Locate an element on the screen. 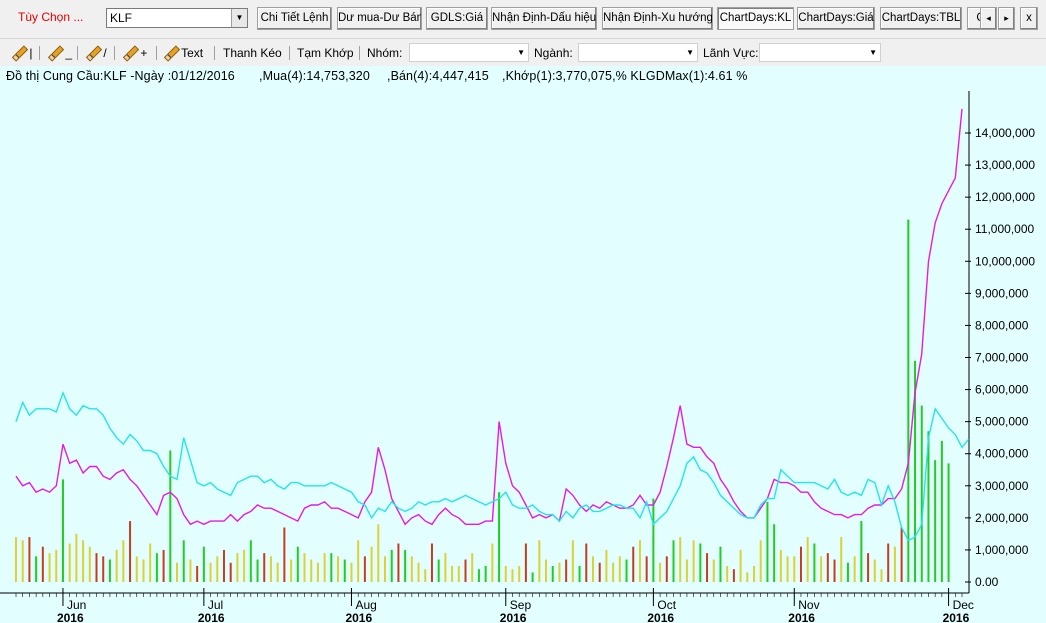  industry-select: ▼ is located at coordinates (638, 52).